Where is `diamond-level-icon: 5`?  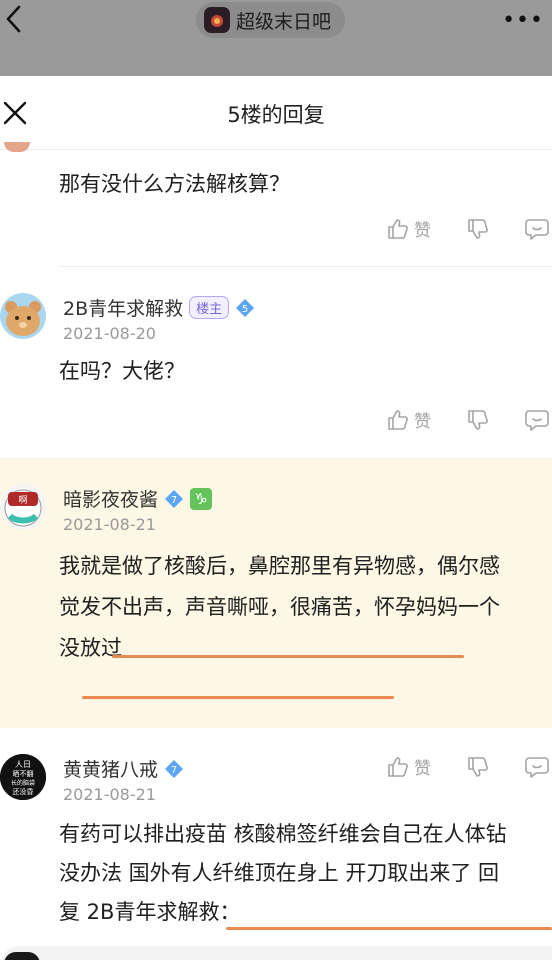
diamond-level-icon: 5 is located at coordinates (245, 307).